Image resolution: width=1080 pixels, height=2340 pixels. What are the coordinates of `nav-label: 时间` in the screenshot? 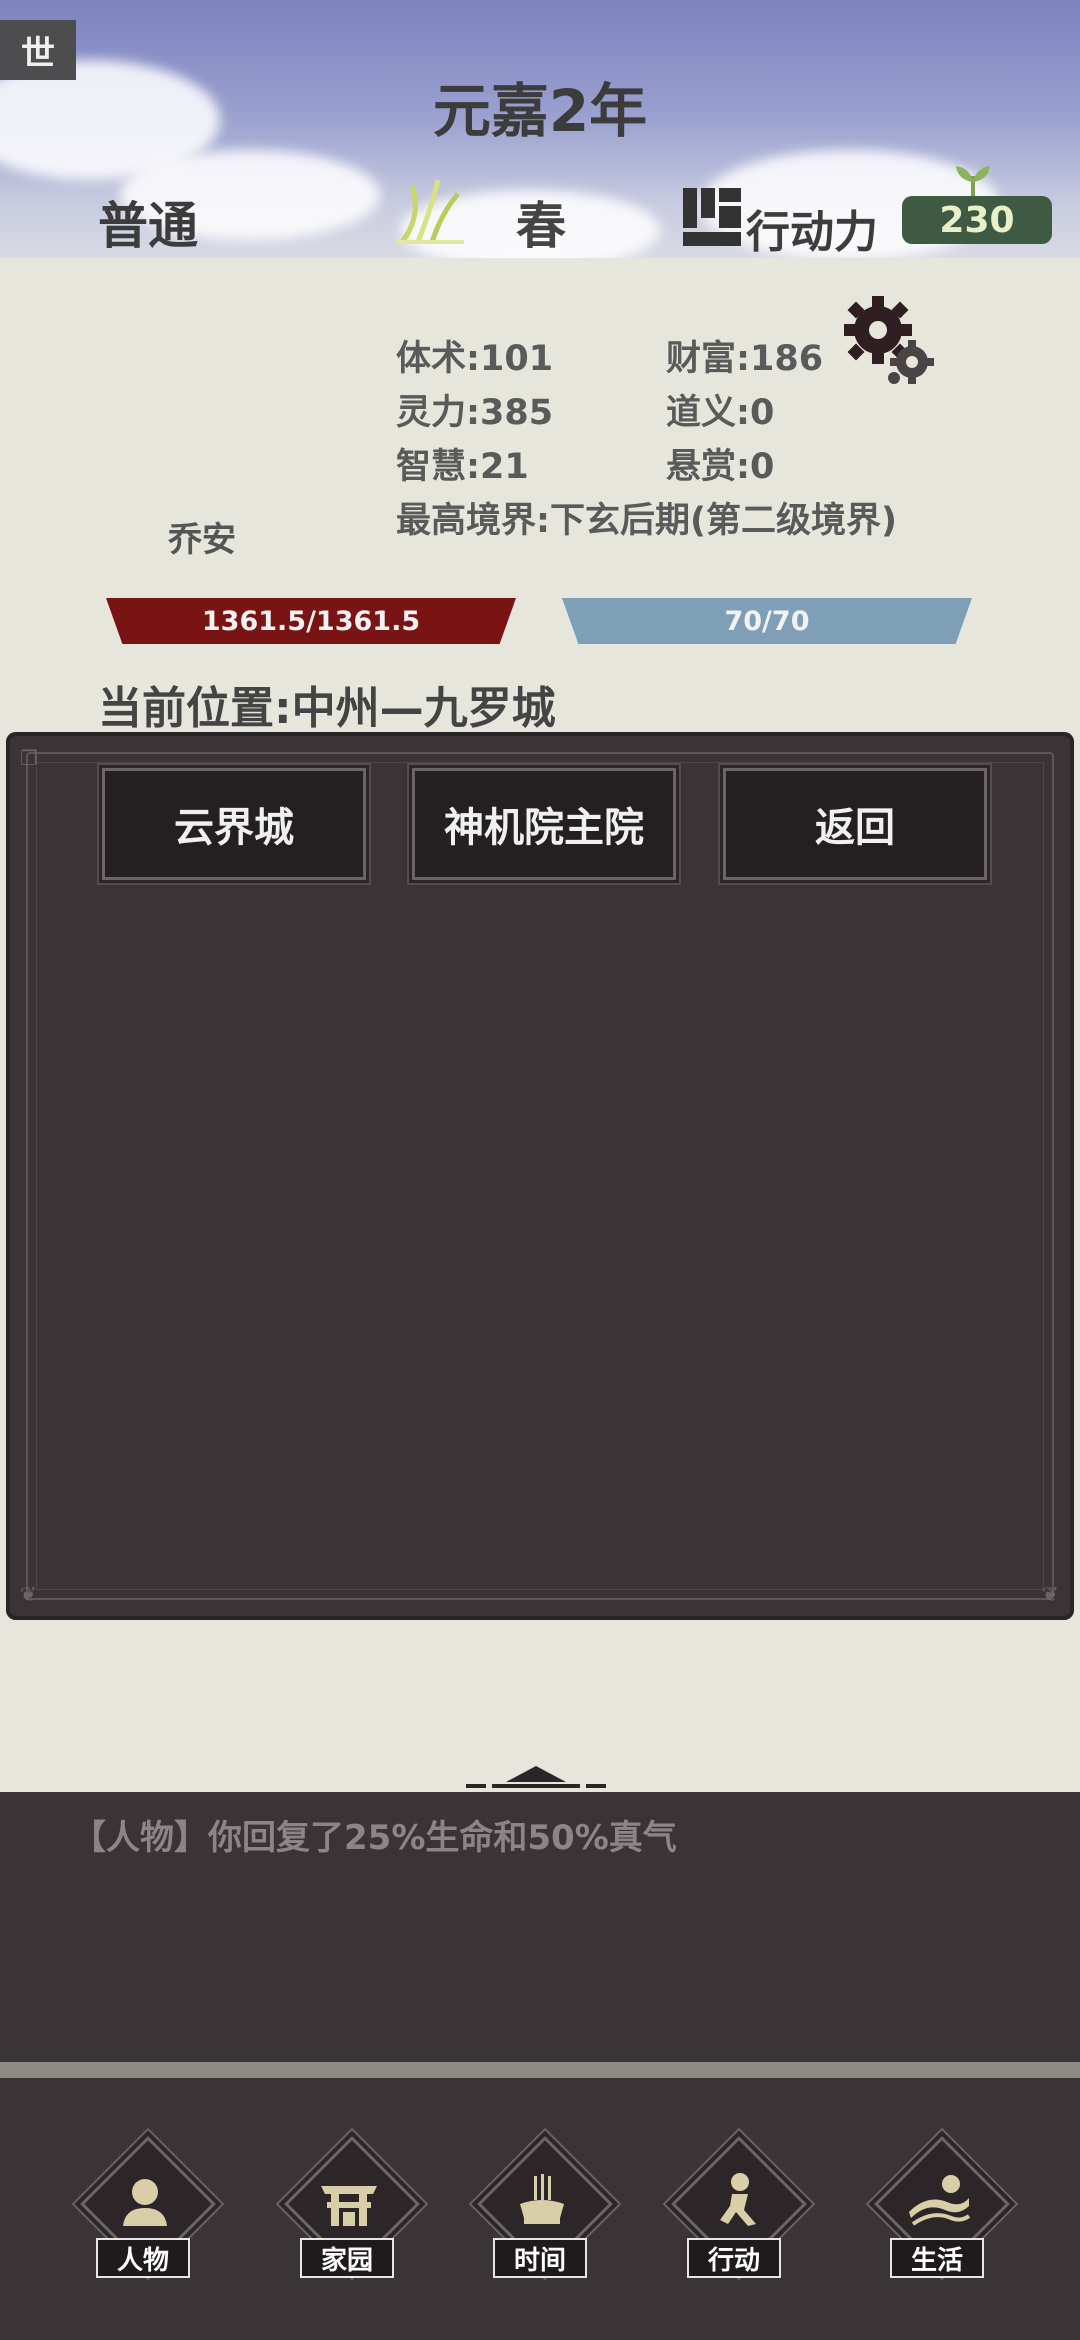 It's located at (540, 2258).